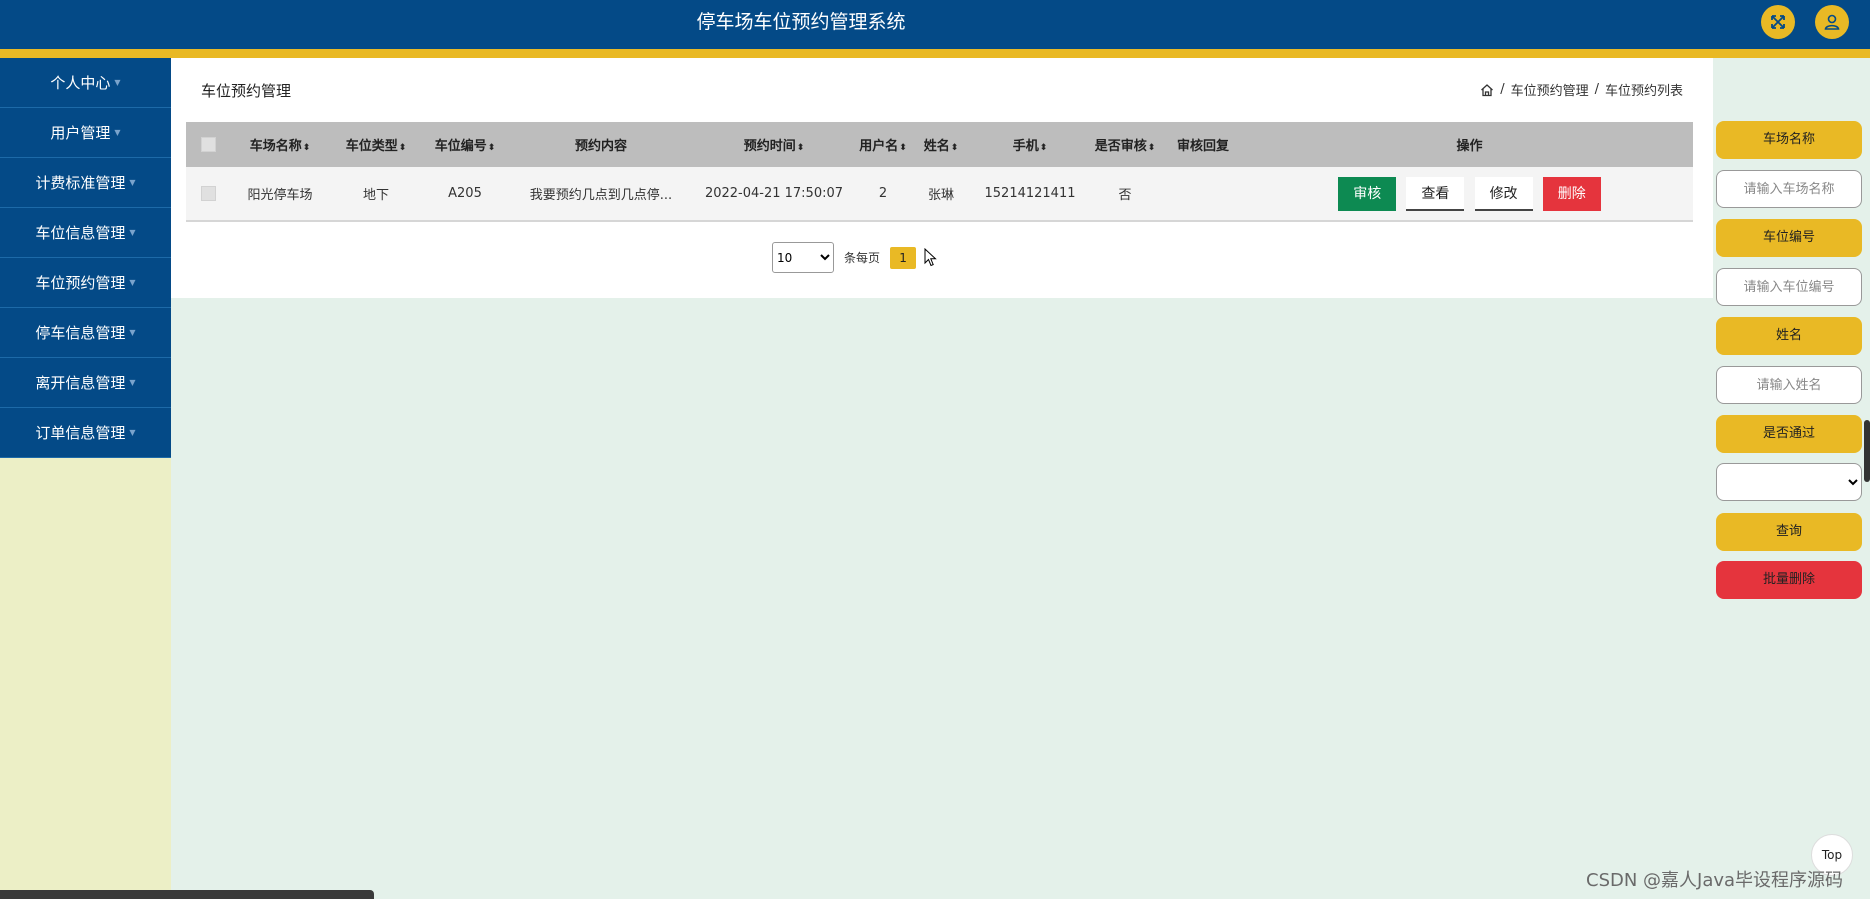 The width and height of the screenshot is (1870, 899). What do you see at coordinates (1643, 91) in the screenshot?
I see `breadcrumb-item: 车位预约列表` at bounding box center [1643, 91].